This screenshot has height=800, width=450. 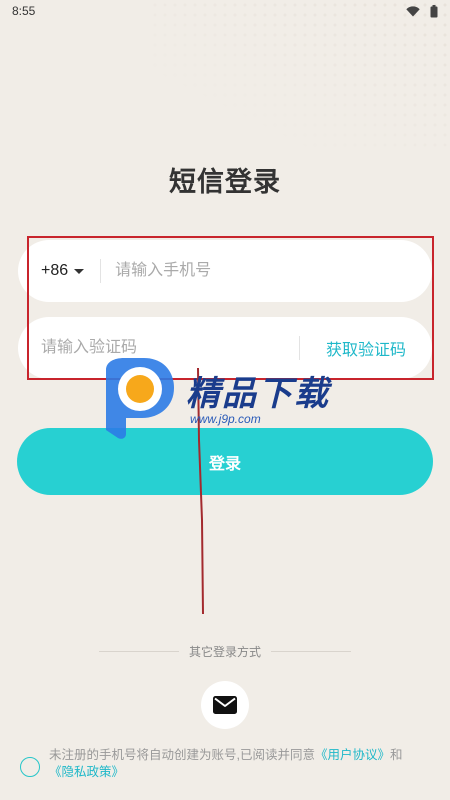 What do you see at coordinates (182, 755) in the screenshot?
I see `agreement-statement: 未注册的手机号将自动创建为账号,已阅读并同意` at bounding box center [182, 755].